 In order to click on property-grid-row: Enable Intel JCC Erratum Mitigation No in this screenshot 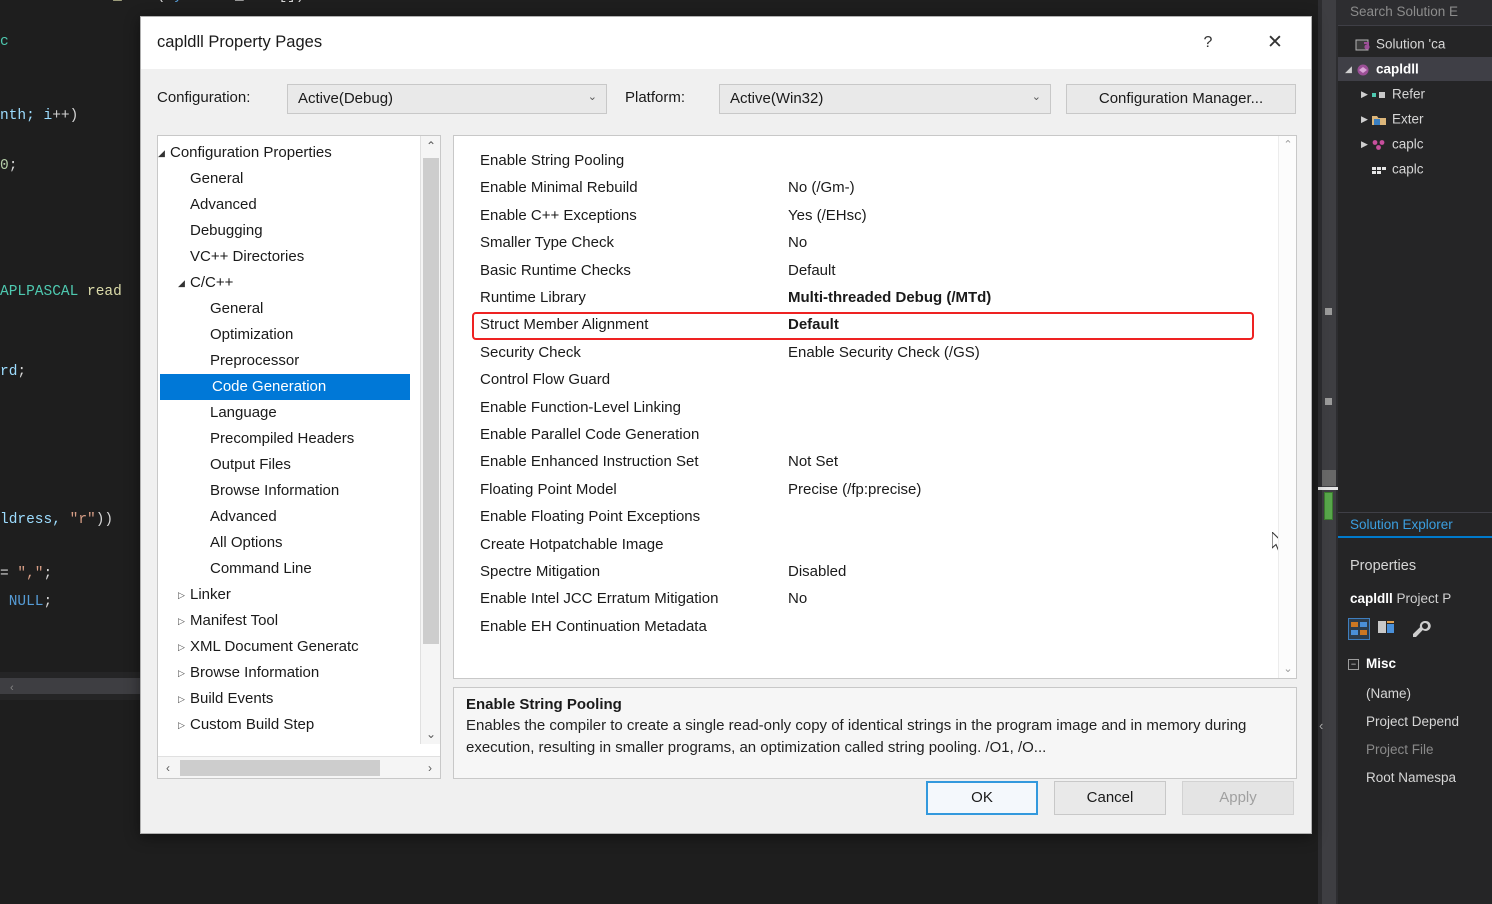, I will do `click(866, 601)`.